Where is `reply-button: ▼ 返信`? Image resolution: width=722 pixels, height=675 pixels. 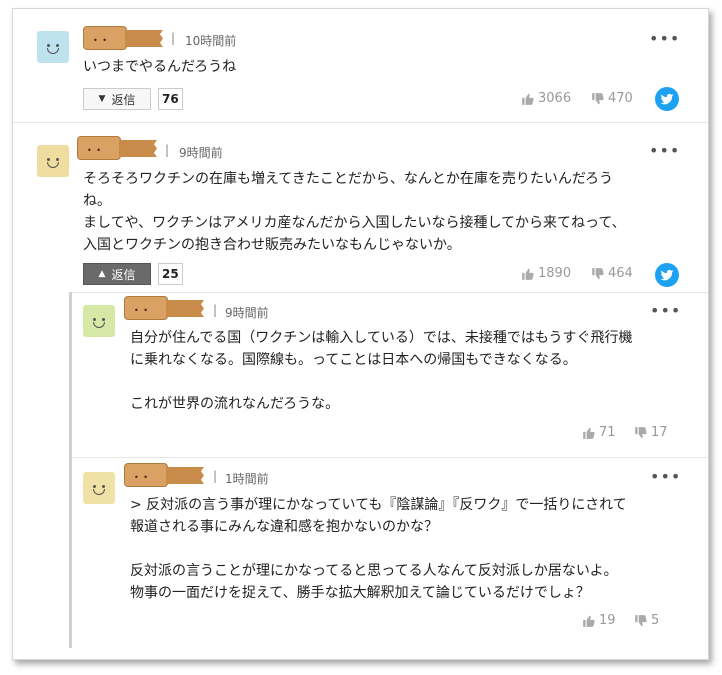 reply-button: ▼ 返信 is located at coordinates (117, 99).